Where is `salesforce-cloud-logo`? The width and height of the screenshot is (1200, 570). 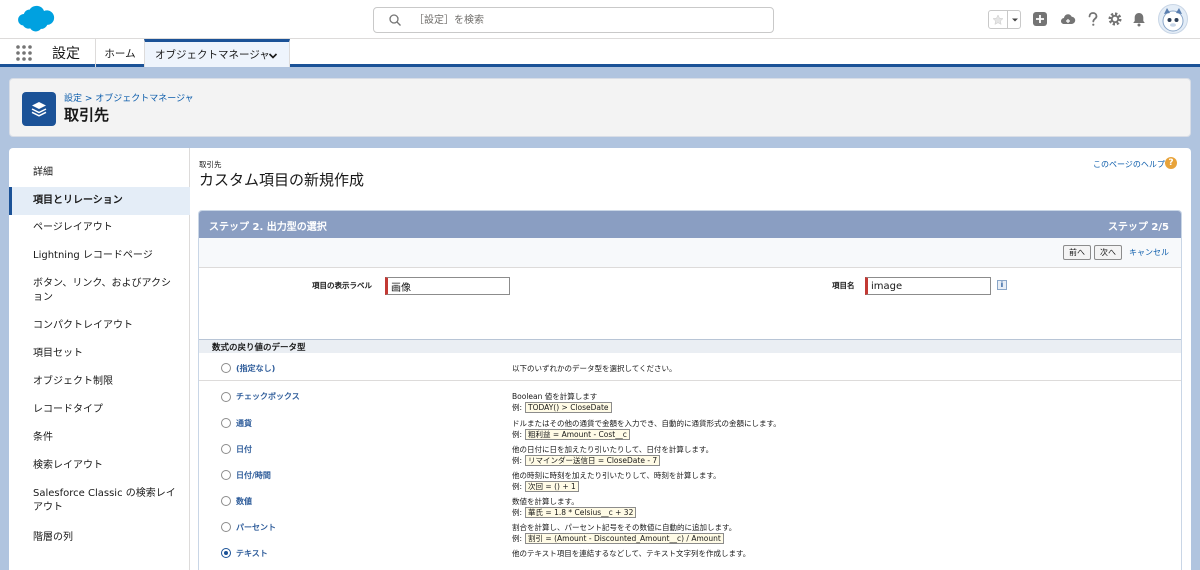
salesforce-cloud-logo is located at coordinates (34, 20).